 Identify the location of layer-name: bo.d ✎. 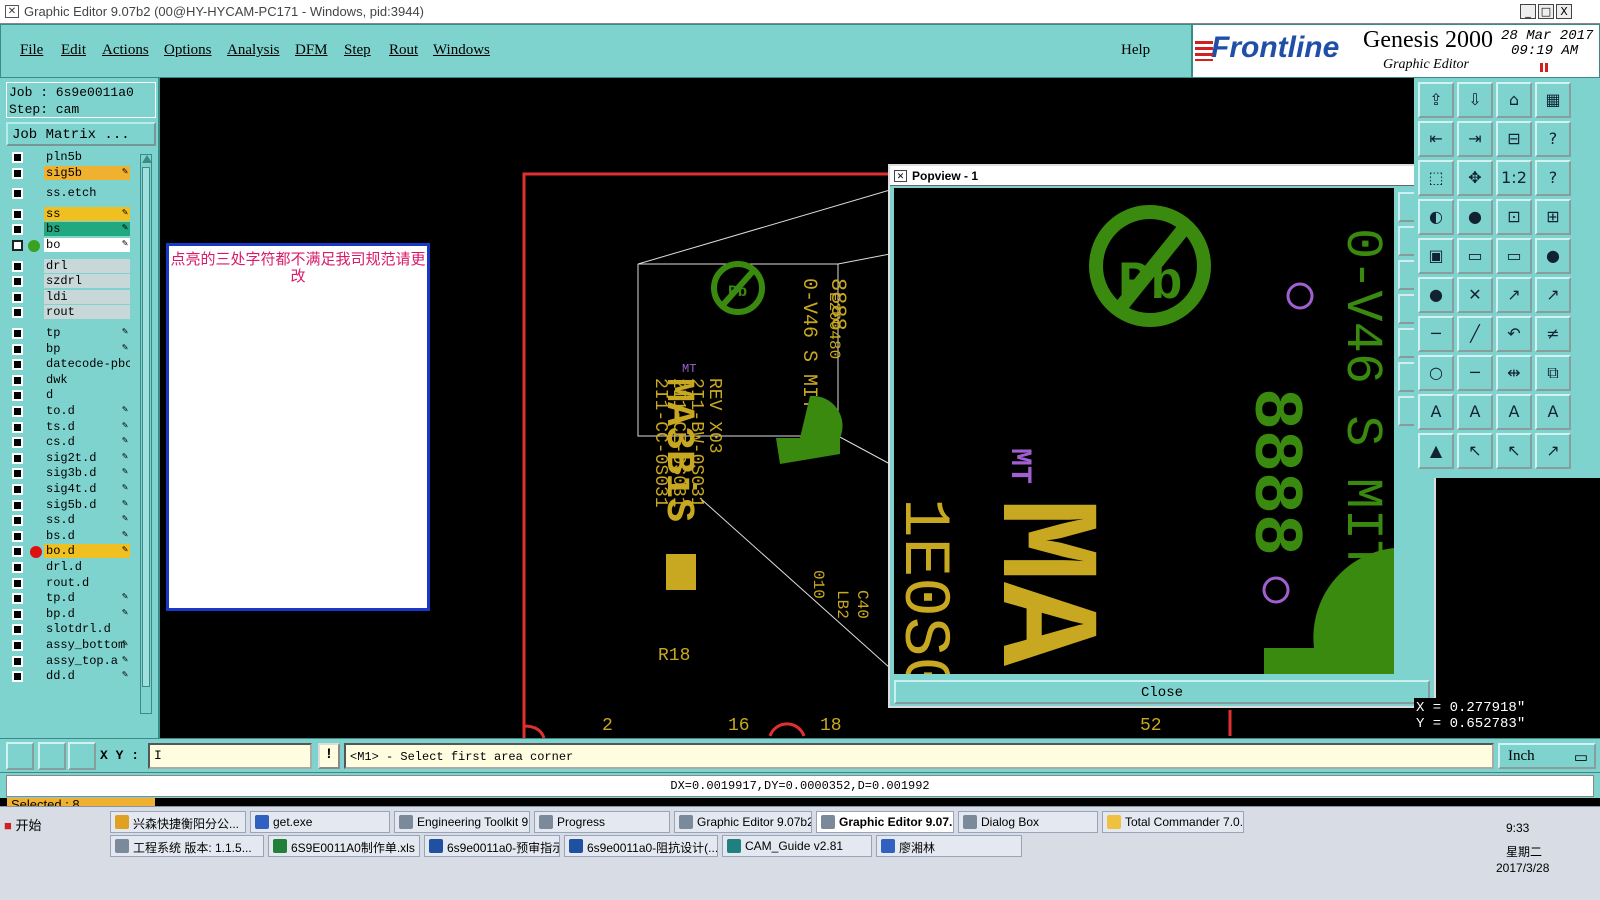
(87, 551).